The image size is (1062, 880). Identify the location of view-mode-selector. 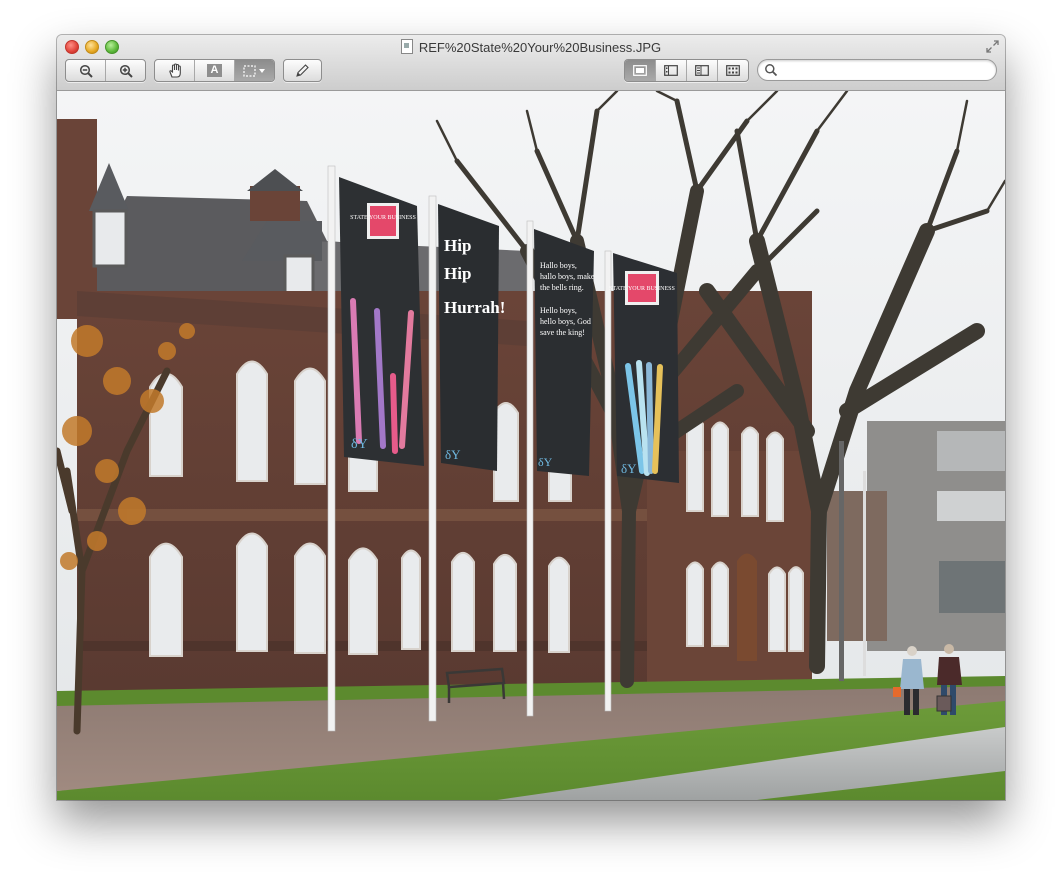
(686, 70).